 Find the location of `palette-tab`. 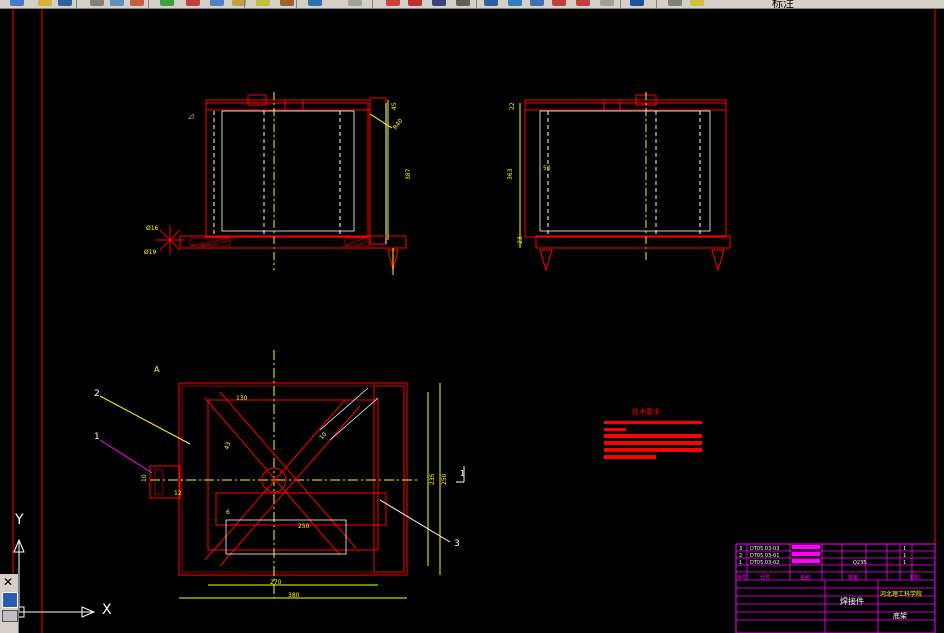

palette-tab is located at coordinates (10, 616).